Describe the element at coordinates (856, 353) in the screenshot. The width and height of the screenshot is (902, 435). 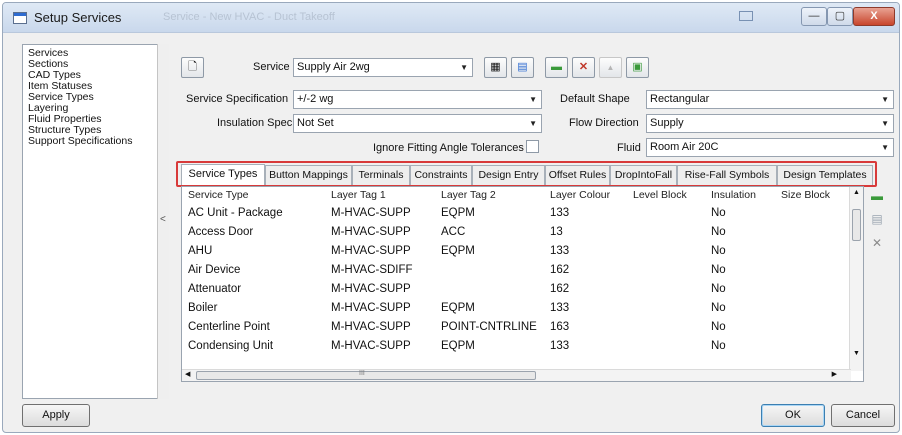
I see `scroll-down-icon: ▼` at that location.